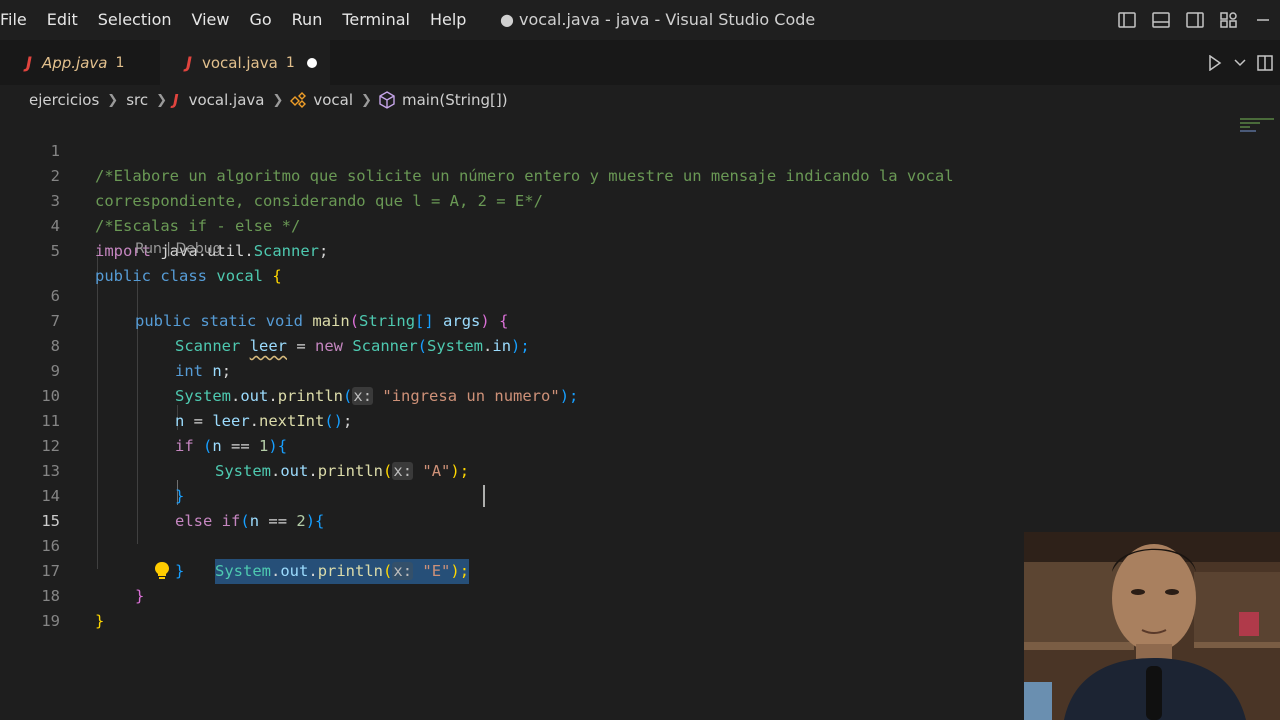  What do you see at coordinates (137, 100) in the screenshot?
I see `breadcrumb-subfolder: src` at bounding box center [137, 100].